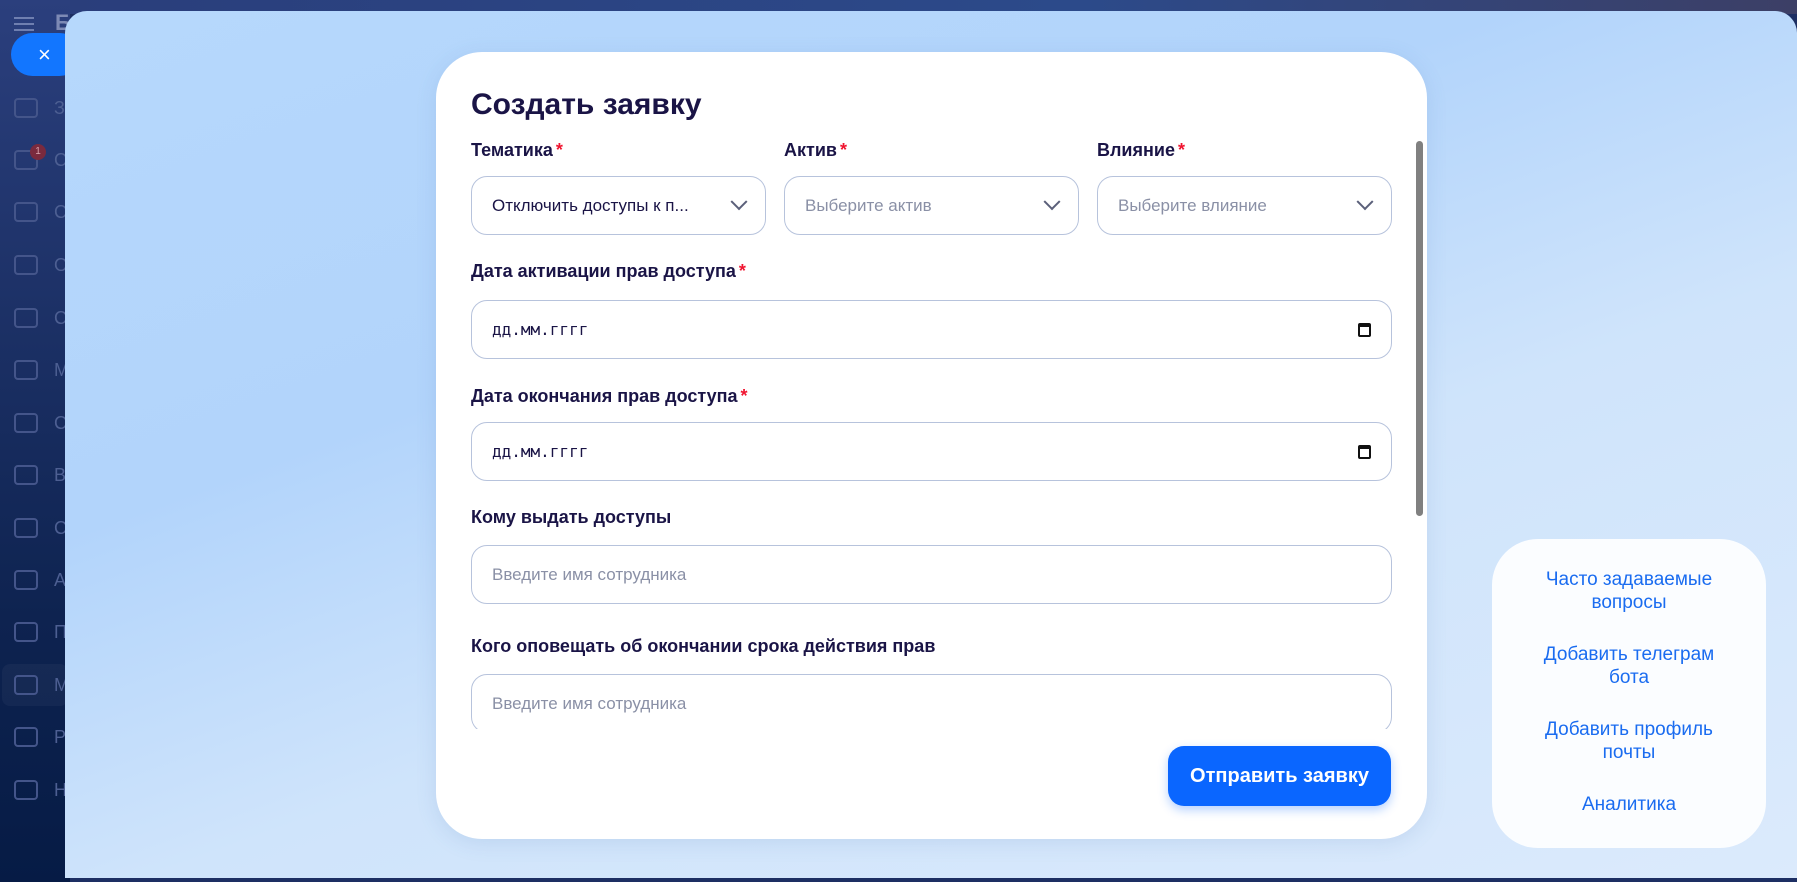 The height and width of the screenshot is (882, 1797). Describe the element at coordinates (931, 574) in the screenshot. I see `grantee-input: Введите имя сотрудника` at that location.